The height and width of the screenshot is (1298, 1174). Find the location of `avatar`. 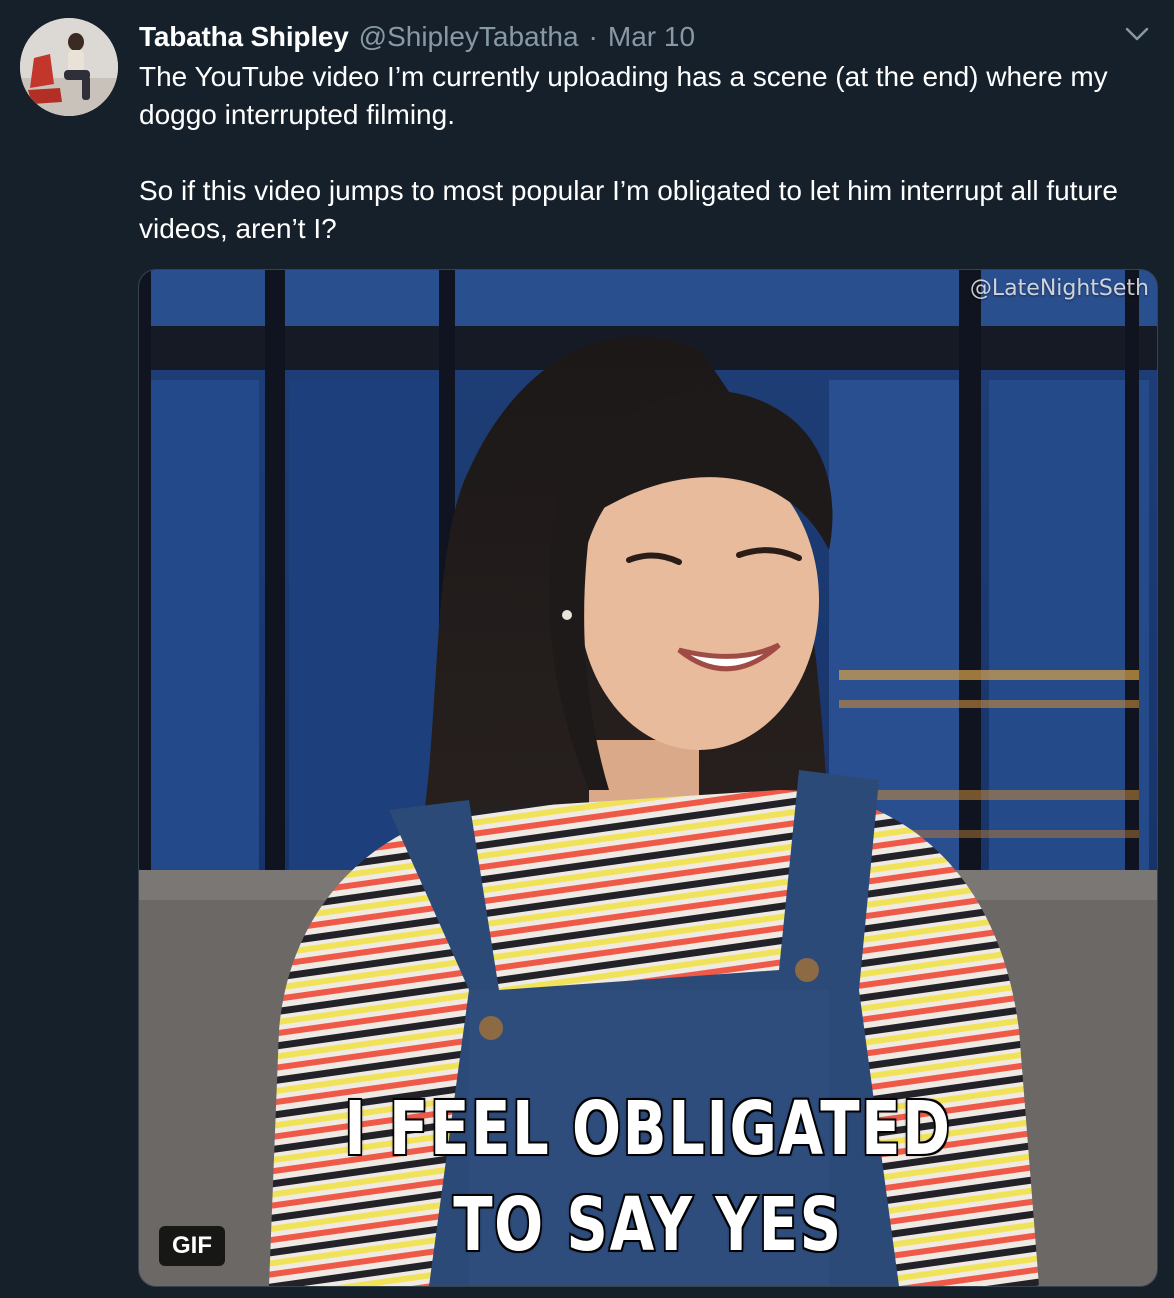

avatar is located at coordinates (69, 67).